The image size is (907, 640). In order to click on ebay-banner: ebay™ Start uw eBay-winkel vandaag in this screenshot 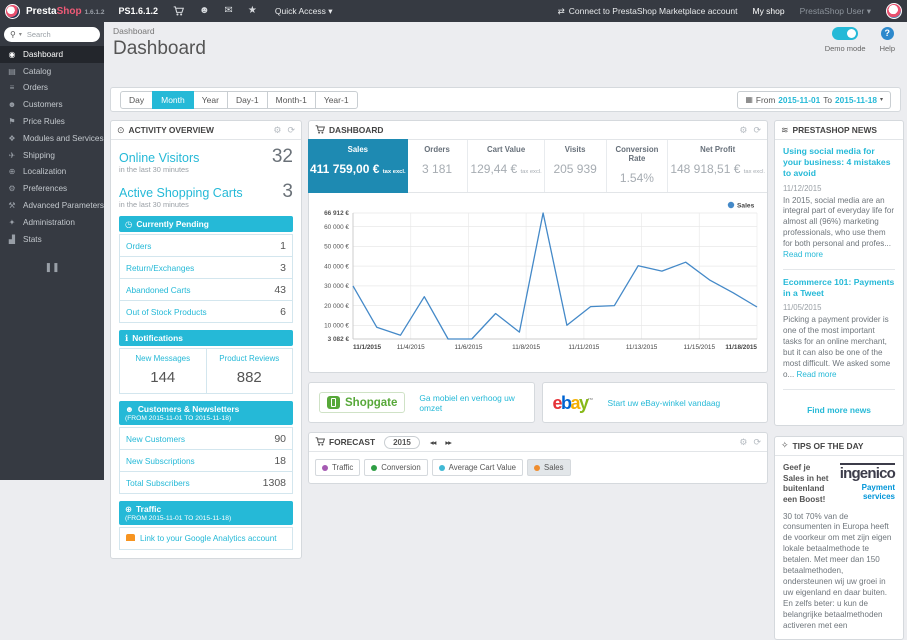, I will do `click(654, 402)`.